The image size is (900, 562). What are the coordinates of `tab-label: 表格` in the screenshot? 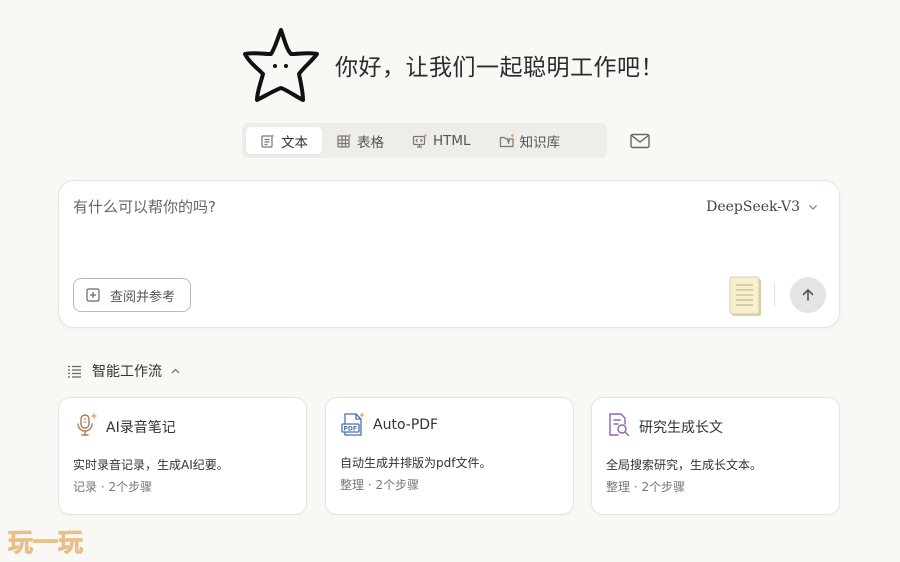 It's located at (370, 142).